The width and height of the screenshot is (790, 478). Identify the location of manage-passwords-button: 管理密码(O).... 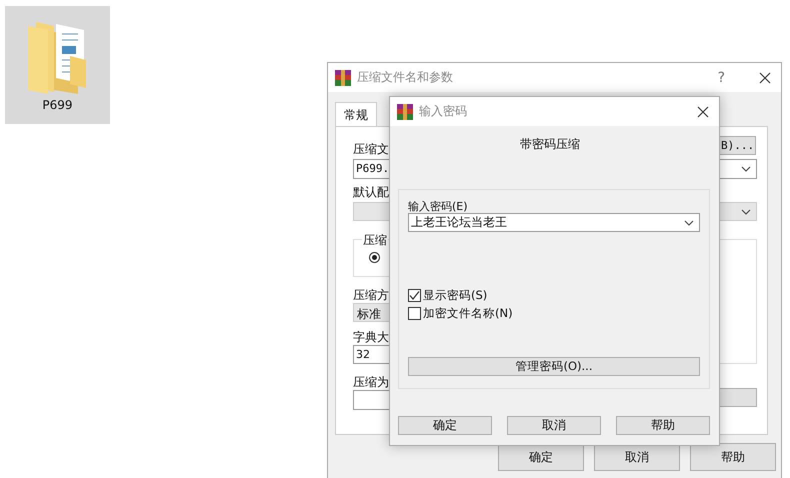
(554, 366).